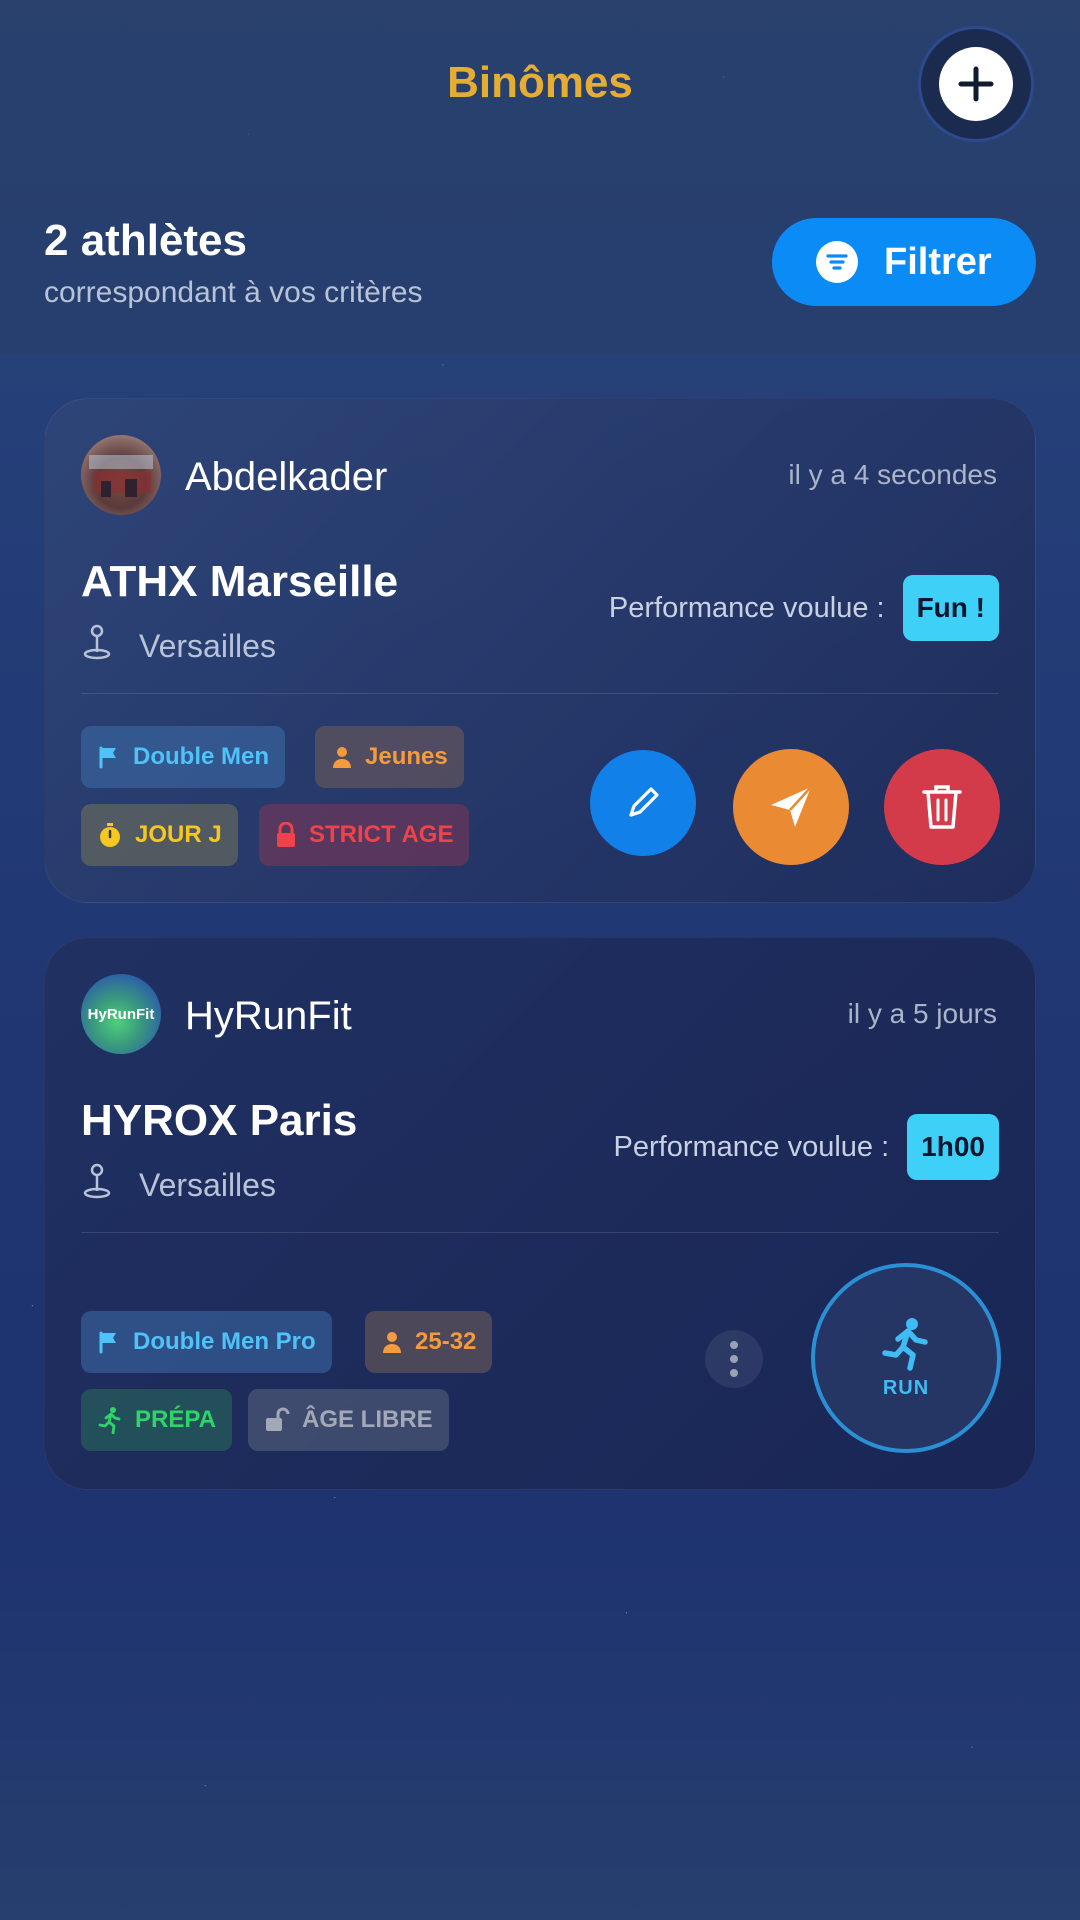  I want to click on tag-age: Jeunes, so click(389, 757).